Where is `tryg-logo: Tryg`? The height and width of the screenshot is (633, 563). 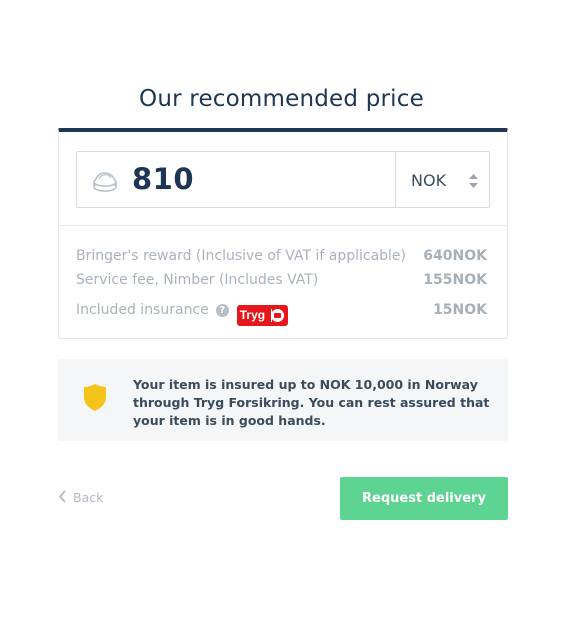
tryg-logo: Tryg is located at coordinates (262, 315).